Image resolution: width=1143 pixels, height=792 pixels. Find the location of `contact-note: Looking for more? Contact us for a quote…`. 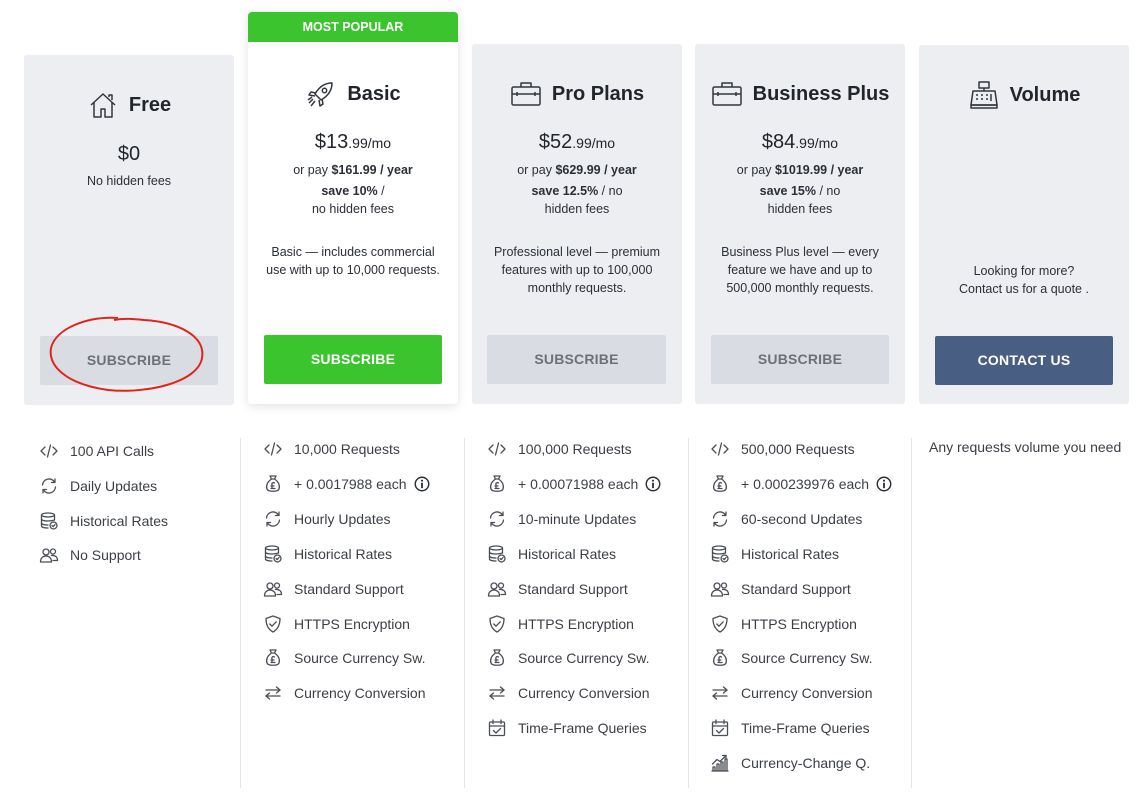

contact-note: Looking for more? Contact us for a quote… is located at coordinates (1024, 280).